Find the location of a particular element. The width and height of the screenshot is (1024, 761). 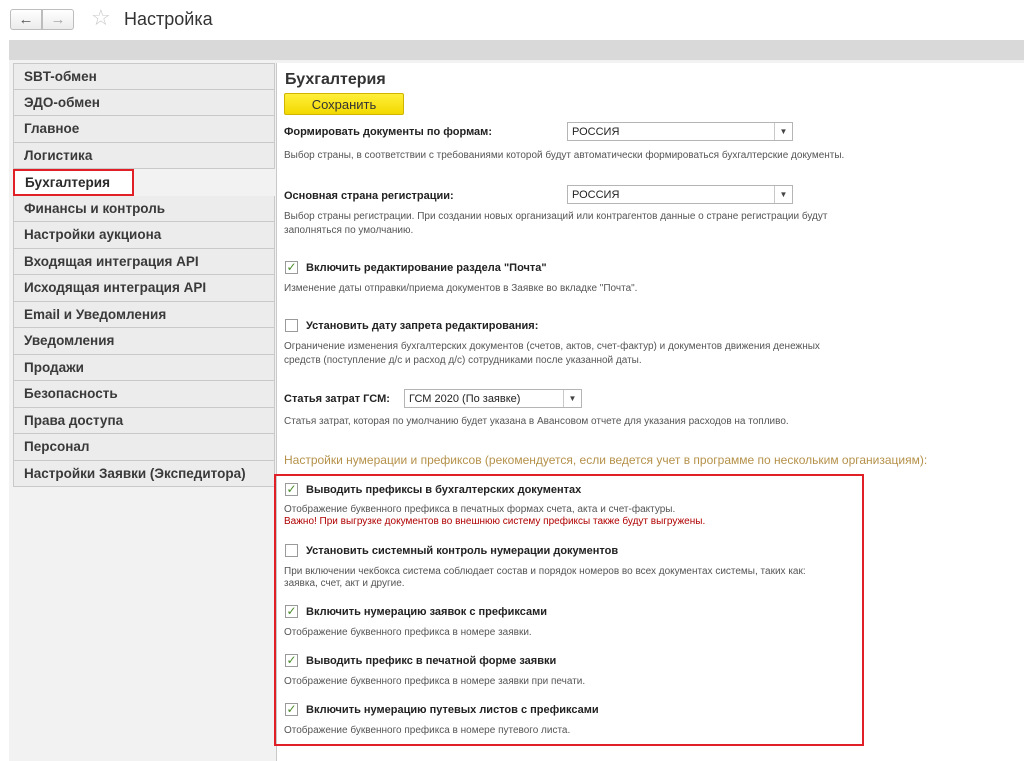

reg-country-value: РОССИЯ is located at coordinates (596, 194).